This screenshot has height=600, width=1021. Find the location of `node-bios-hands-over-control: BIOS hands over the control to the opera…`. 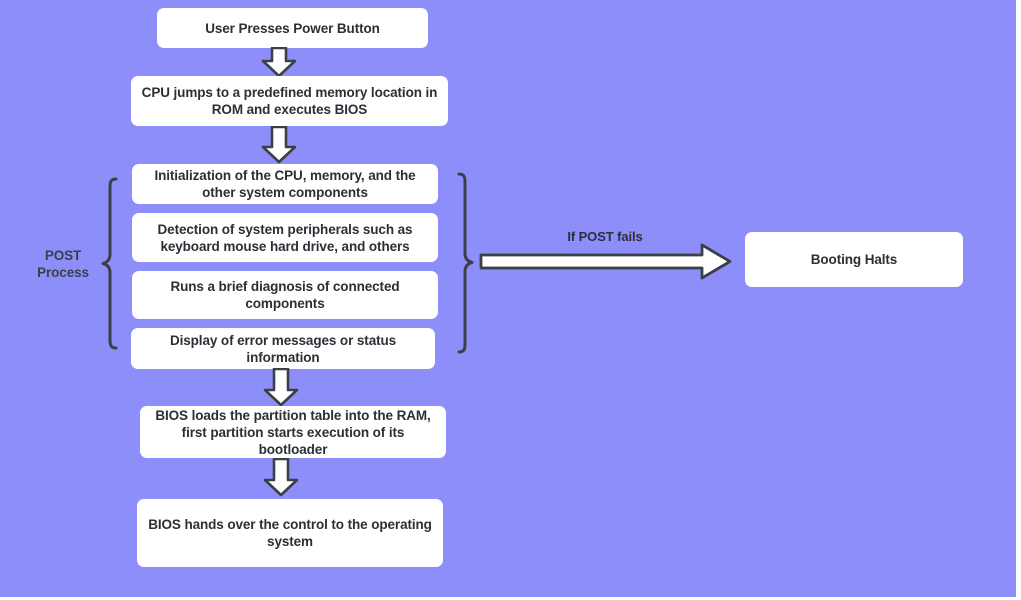

node-bios-hands-over-control: BIOS hands over the control to the opera… is located at coordinates (290, 533).